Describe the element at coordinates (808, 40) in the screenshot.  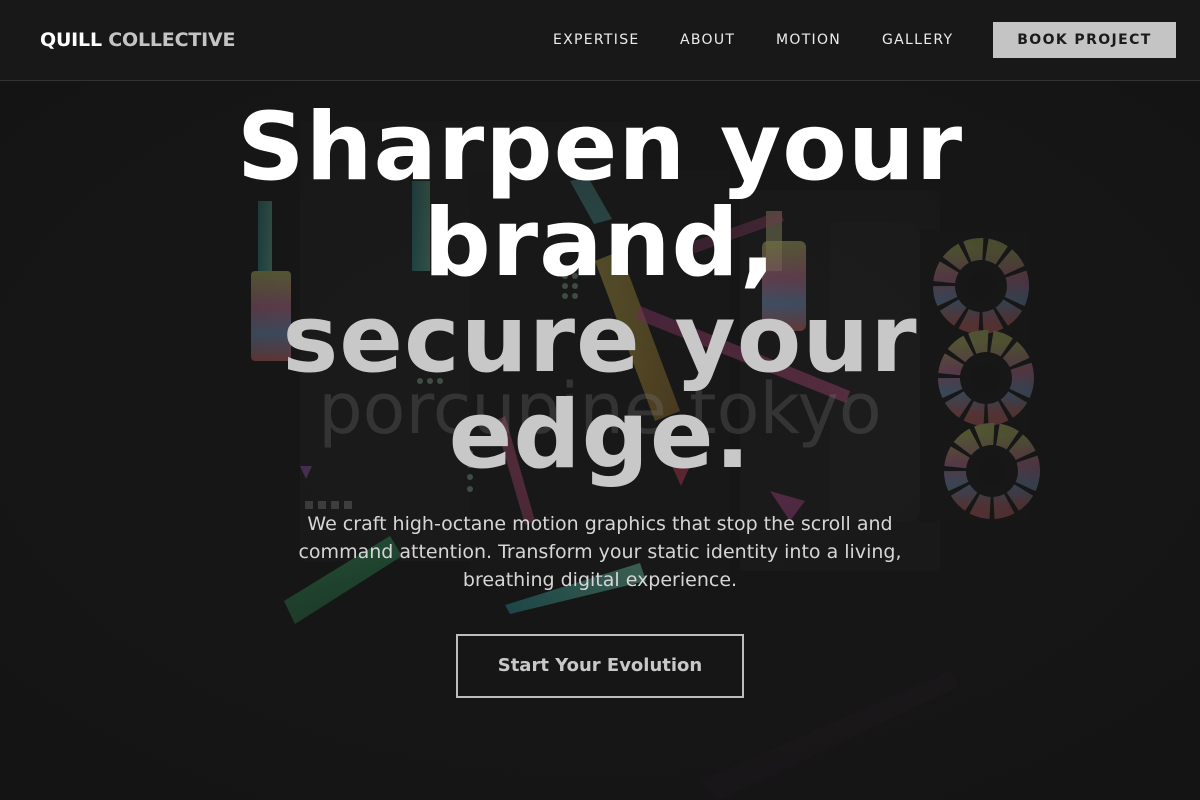
I see `nav-link-motion: MOTION` at that location.